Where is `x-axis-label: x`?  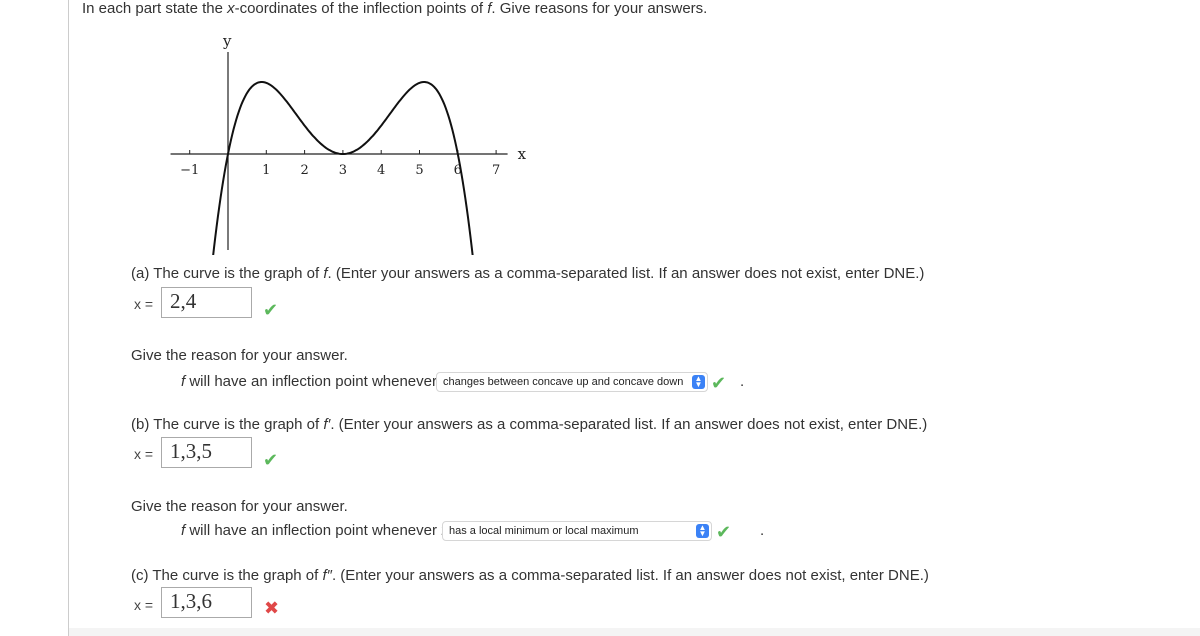
x-axis-label: x is located at coordinates (522, 154).